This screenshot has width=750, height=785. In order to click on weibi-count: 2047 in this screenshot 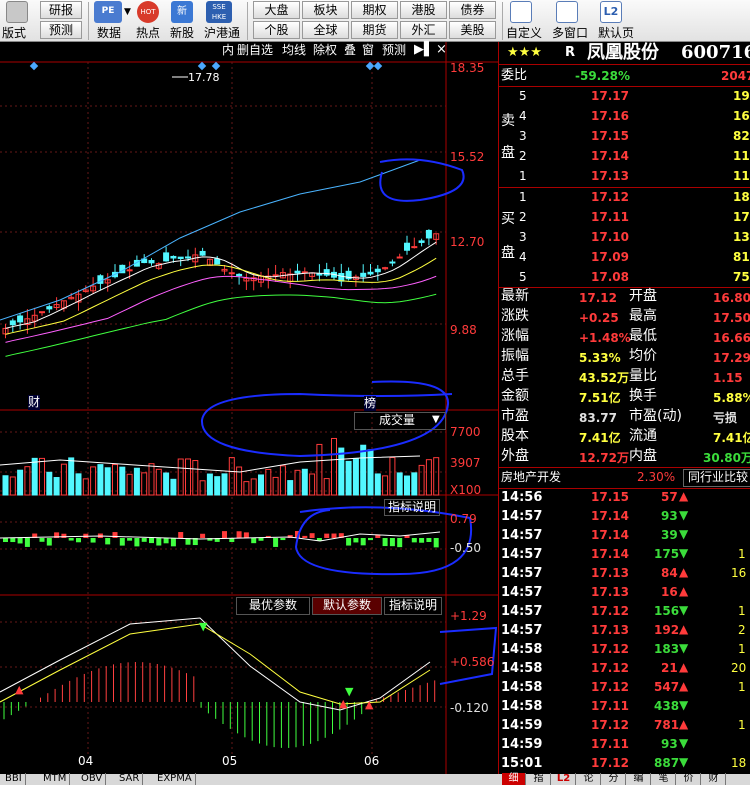, I will do `click(735, 76)`.